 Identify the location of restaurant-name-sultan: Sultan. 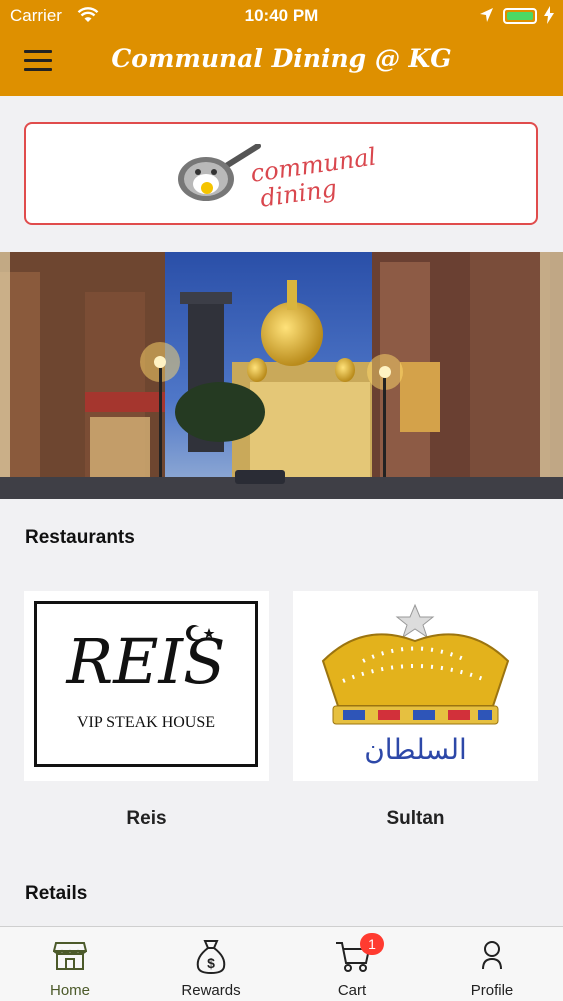
(415, 818).